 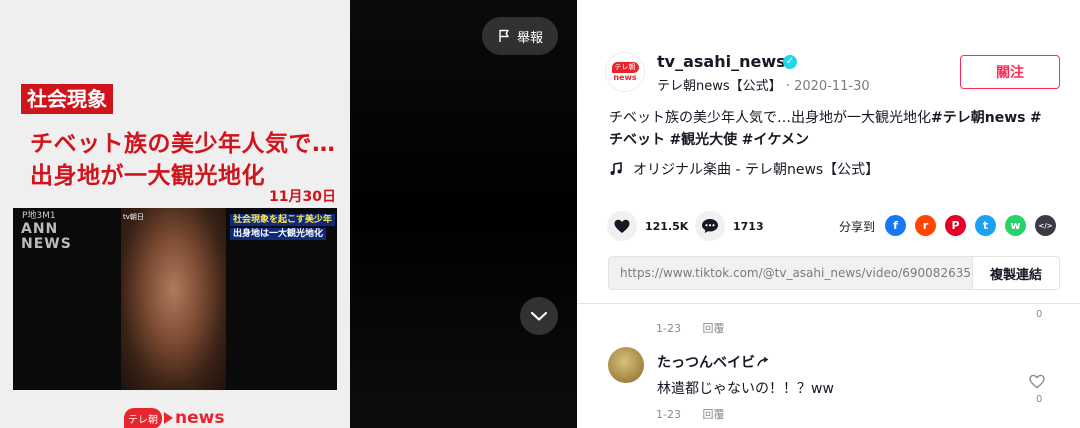 I want to click on author-nickname-row: テレ朝news【公式】 · 2020-11-30, so click(x=763, y=84).